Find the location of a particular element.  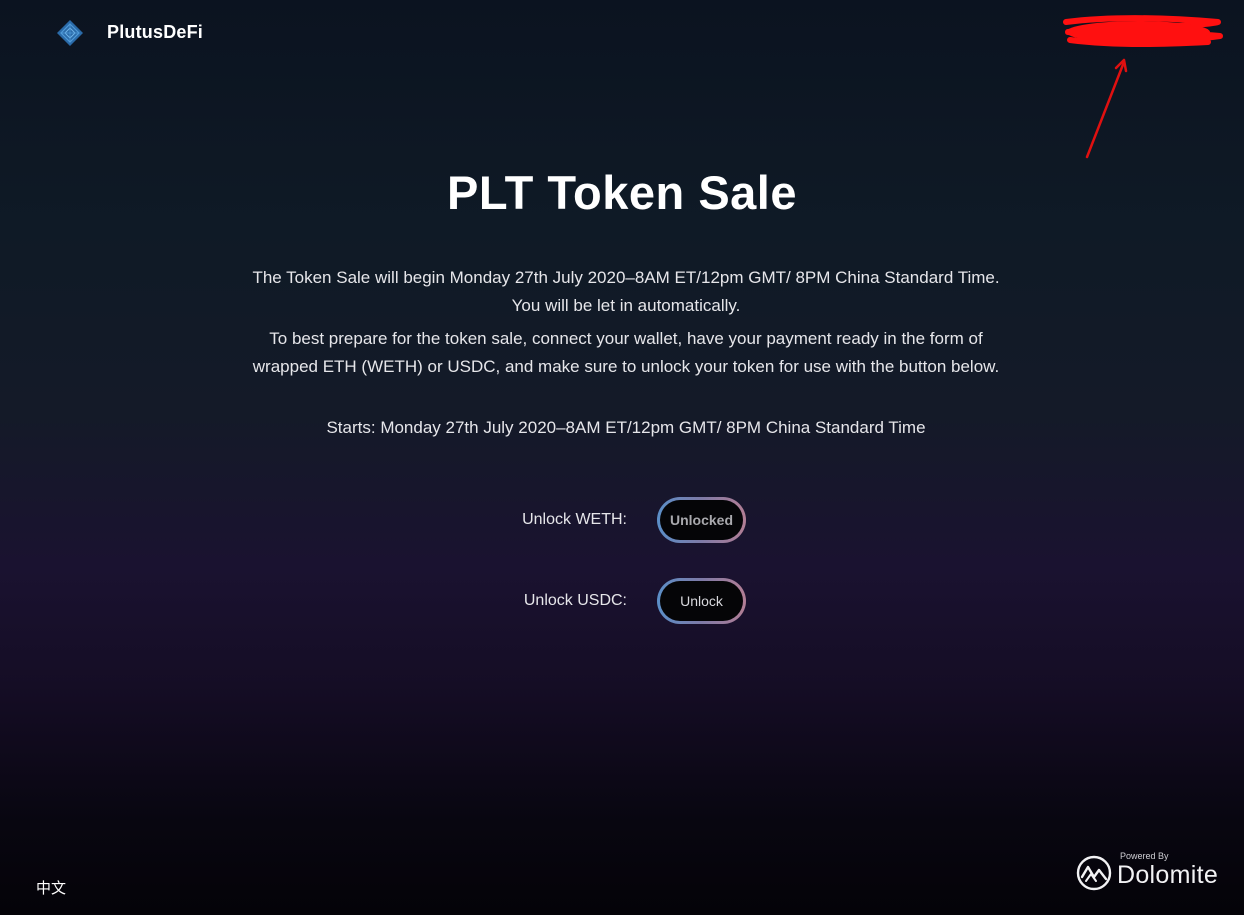

unlock-weth-button-label: Unlocked is located at coordinates (701, 520).